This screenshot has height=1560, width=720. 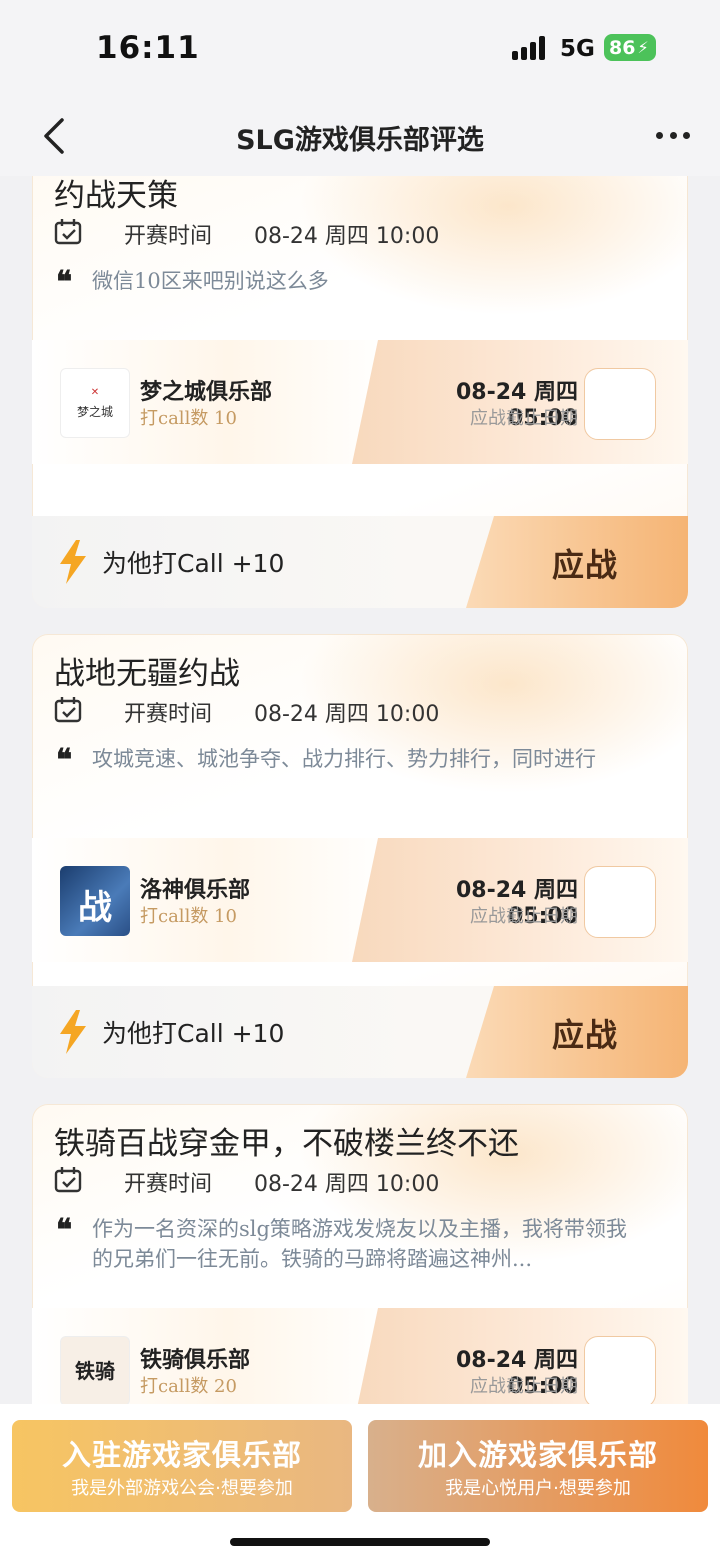 What do you see at coordinates (148, 48) in the screenshot?
I see `status-time: 16:11` at bounding box center [148, 48].